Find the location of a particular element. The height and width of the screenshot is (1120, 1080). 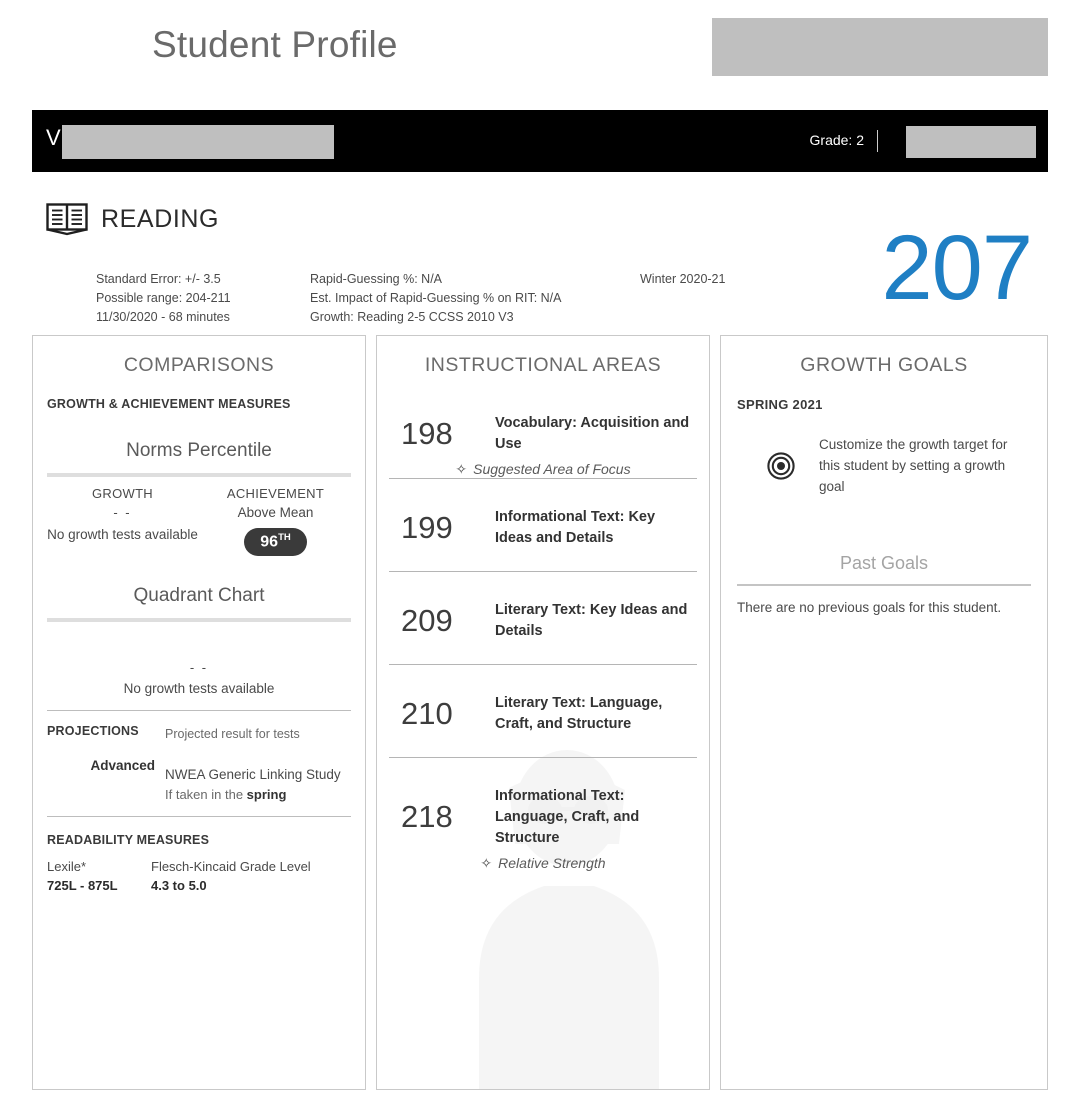

area-score: 218 is located at coordinates (427, 817).